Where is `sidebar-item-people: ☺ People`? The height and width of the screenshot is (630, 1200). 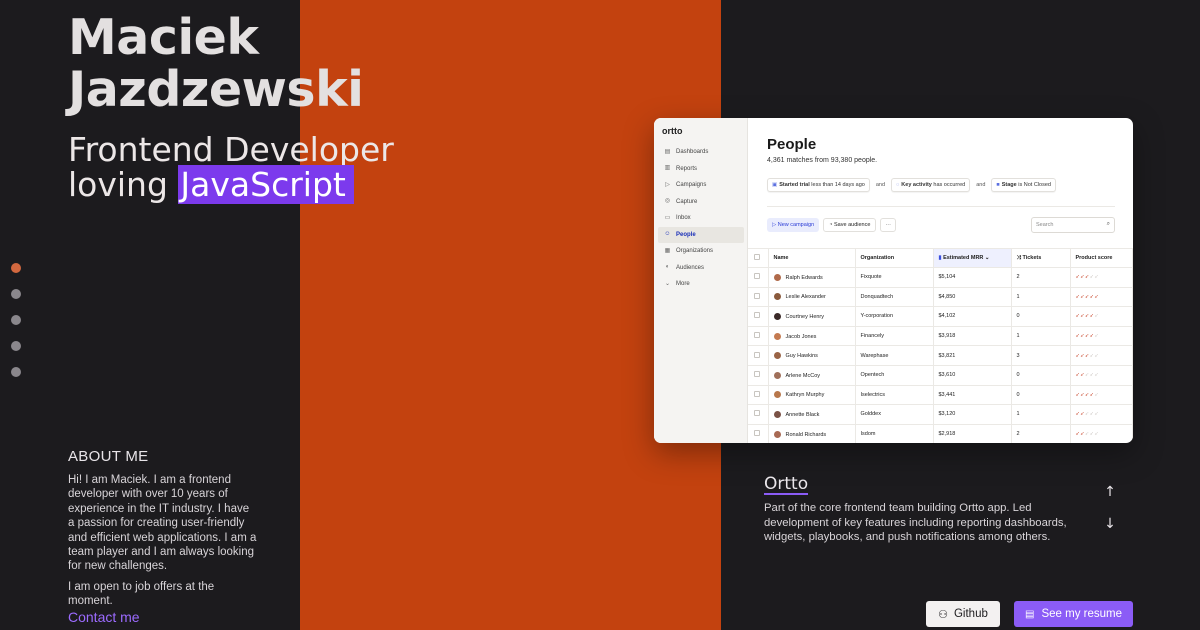
sidebar-item-people: ☺ People is located at coordinates (701, 234).